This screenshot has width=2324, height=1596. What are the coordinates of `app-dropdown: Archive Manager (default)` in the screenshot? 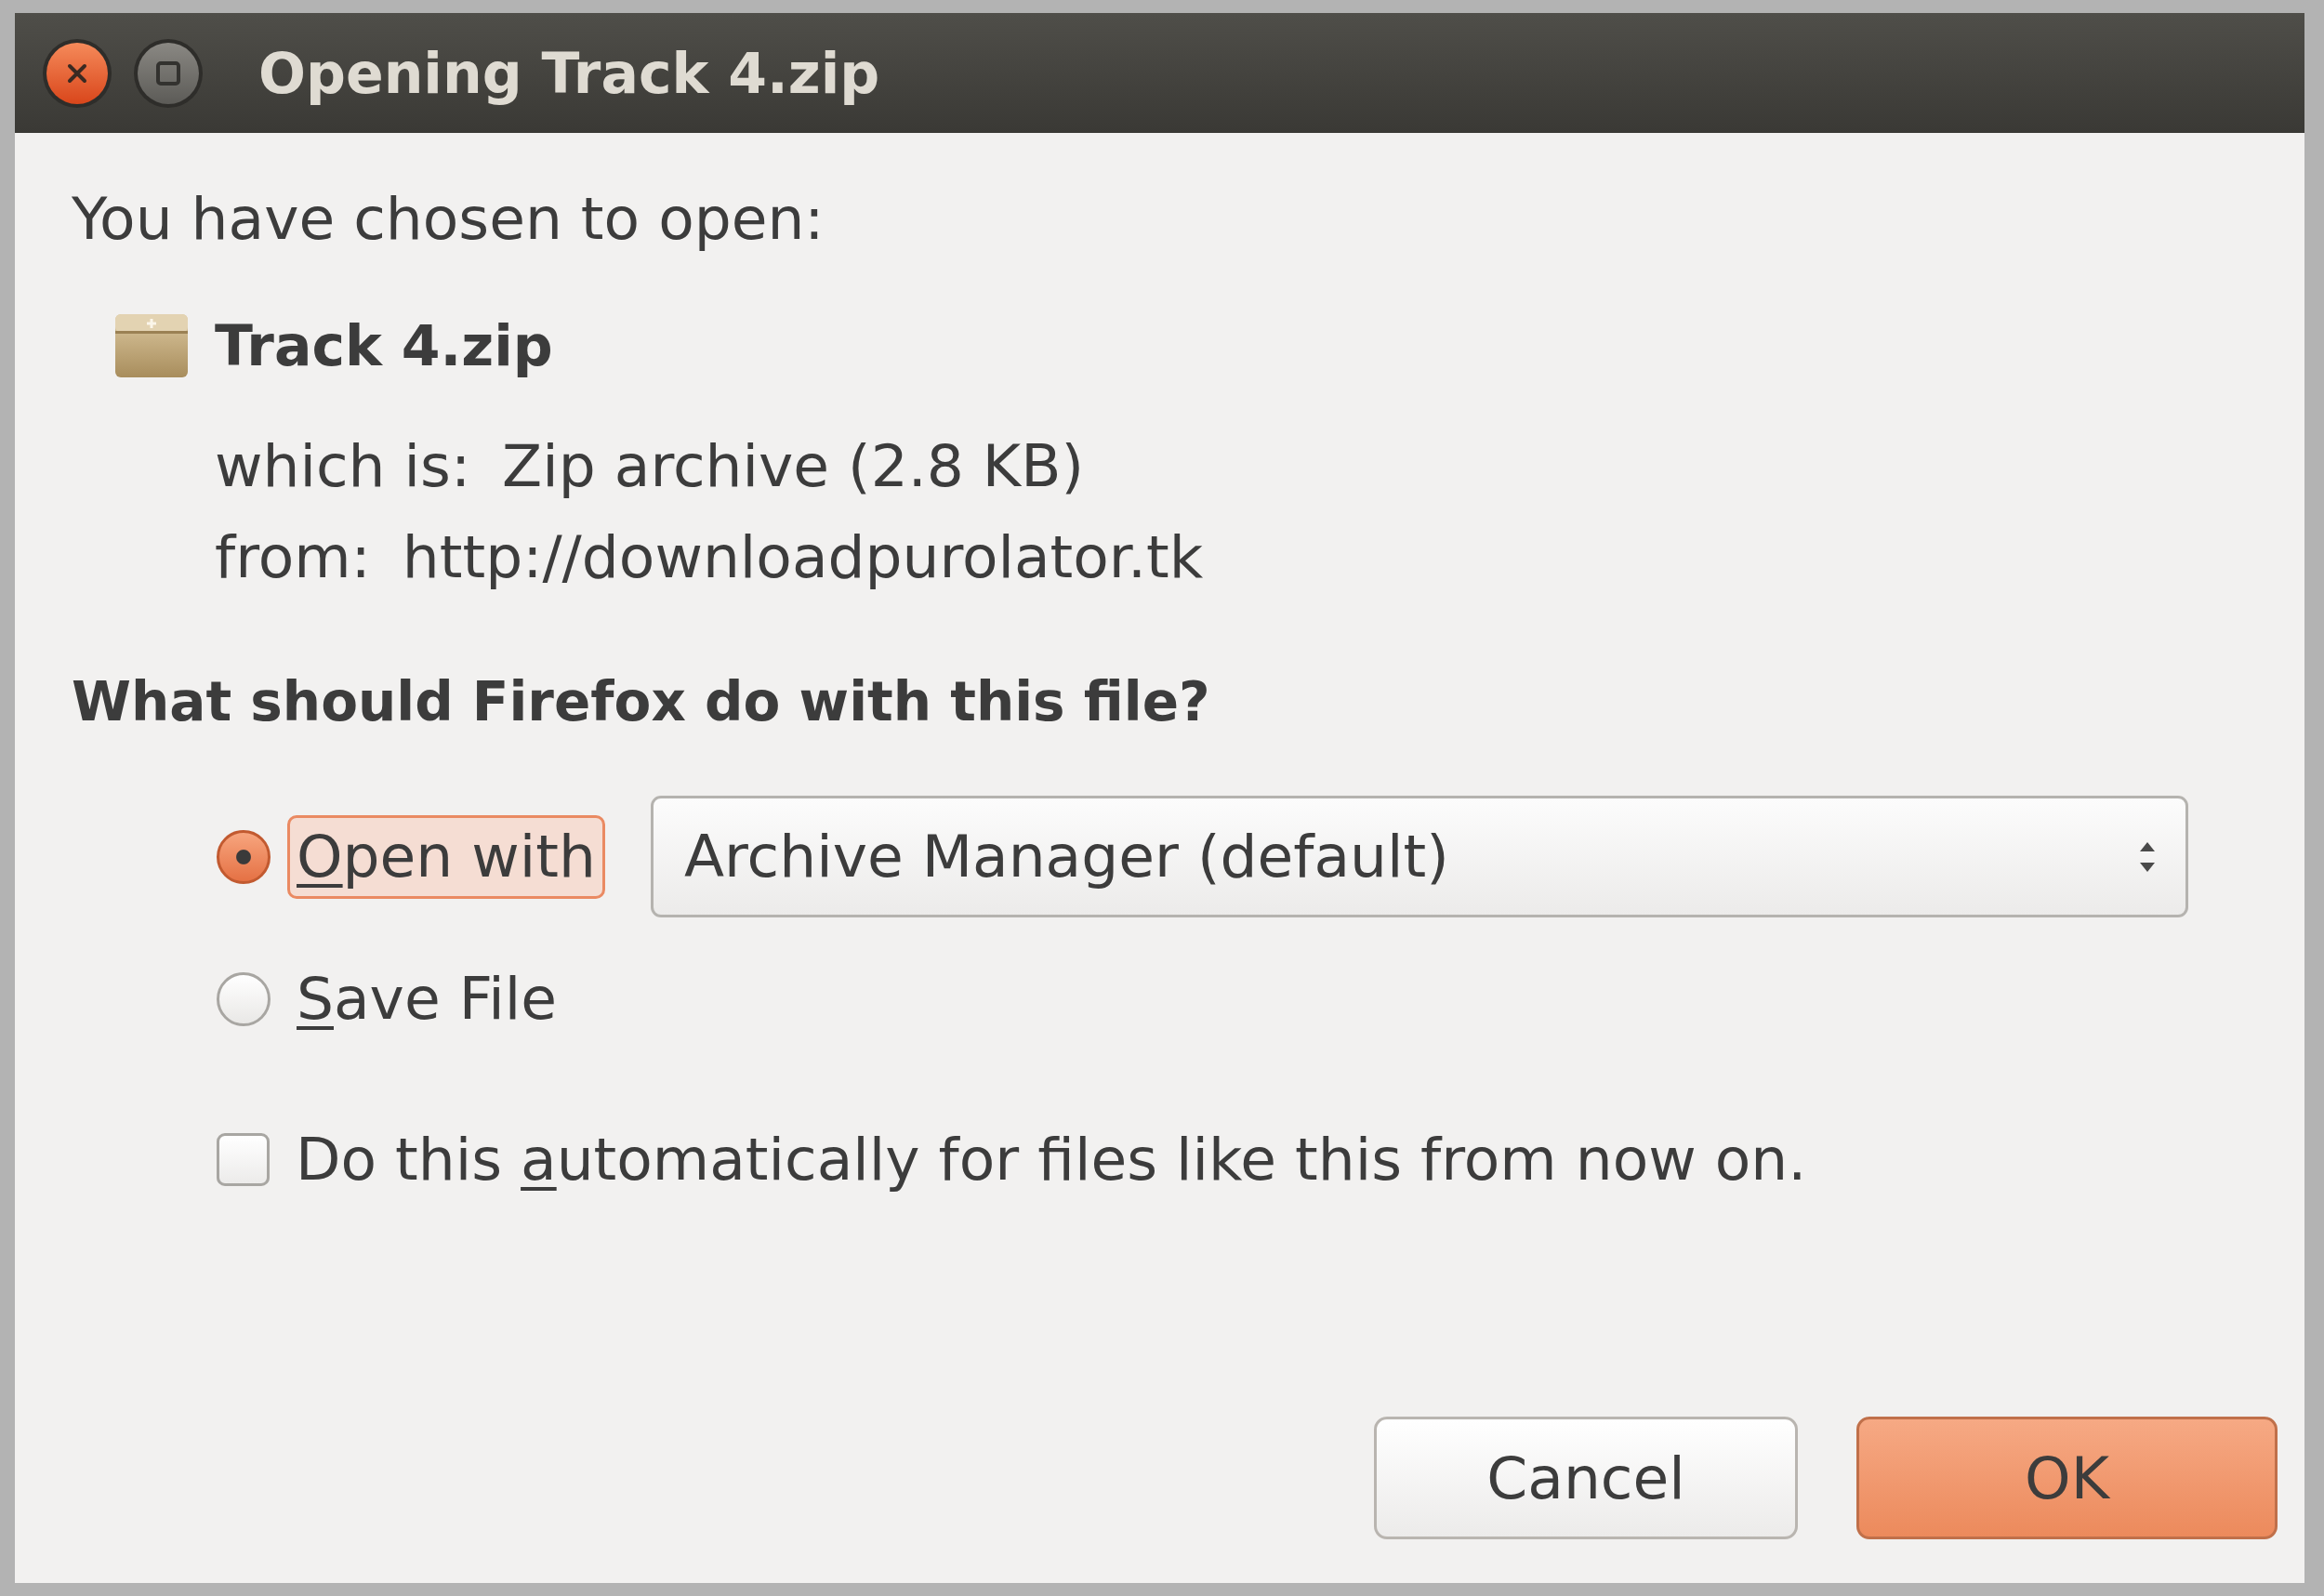 It's located at (1419, 857).